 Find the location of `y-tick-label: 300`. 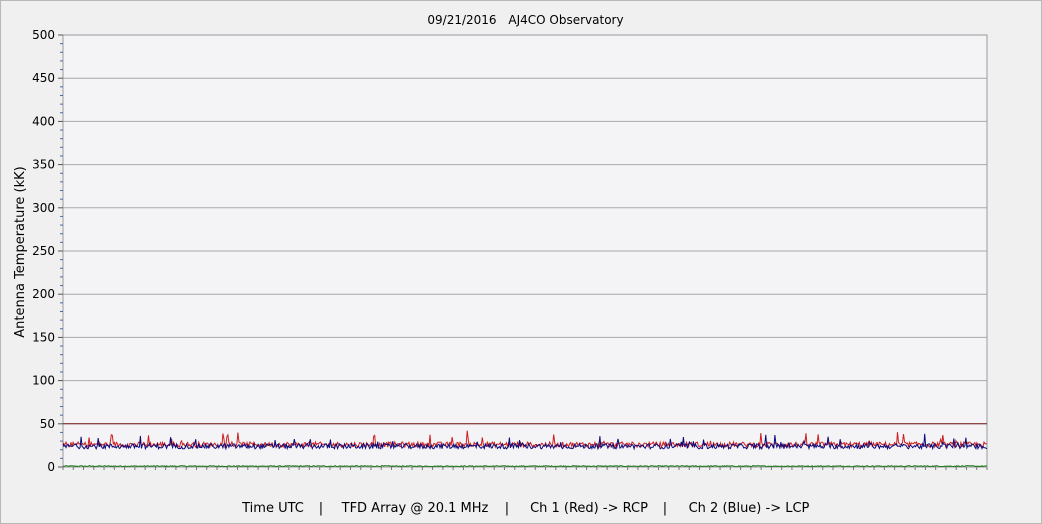

y-tick-label: 300 is located at coordinates (43, 208).